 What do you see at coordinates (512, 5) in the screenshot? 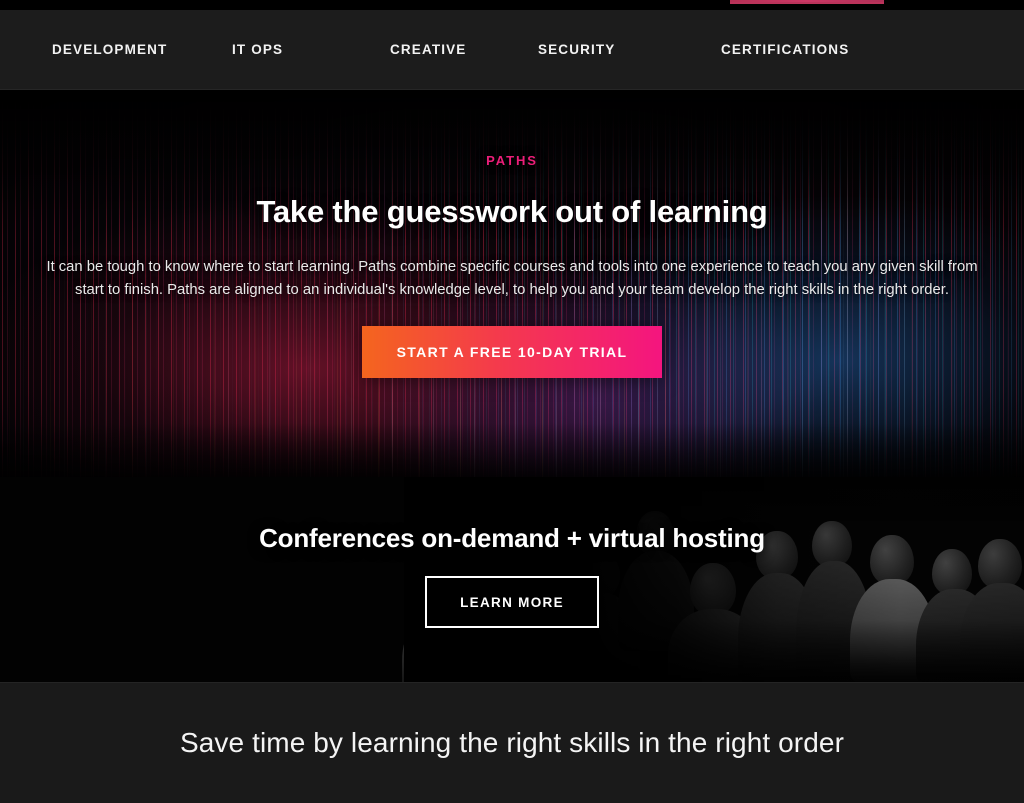
I see `top-cutoff-strip` at bounding box center [512, 5].